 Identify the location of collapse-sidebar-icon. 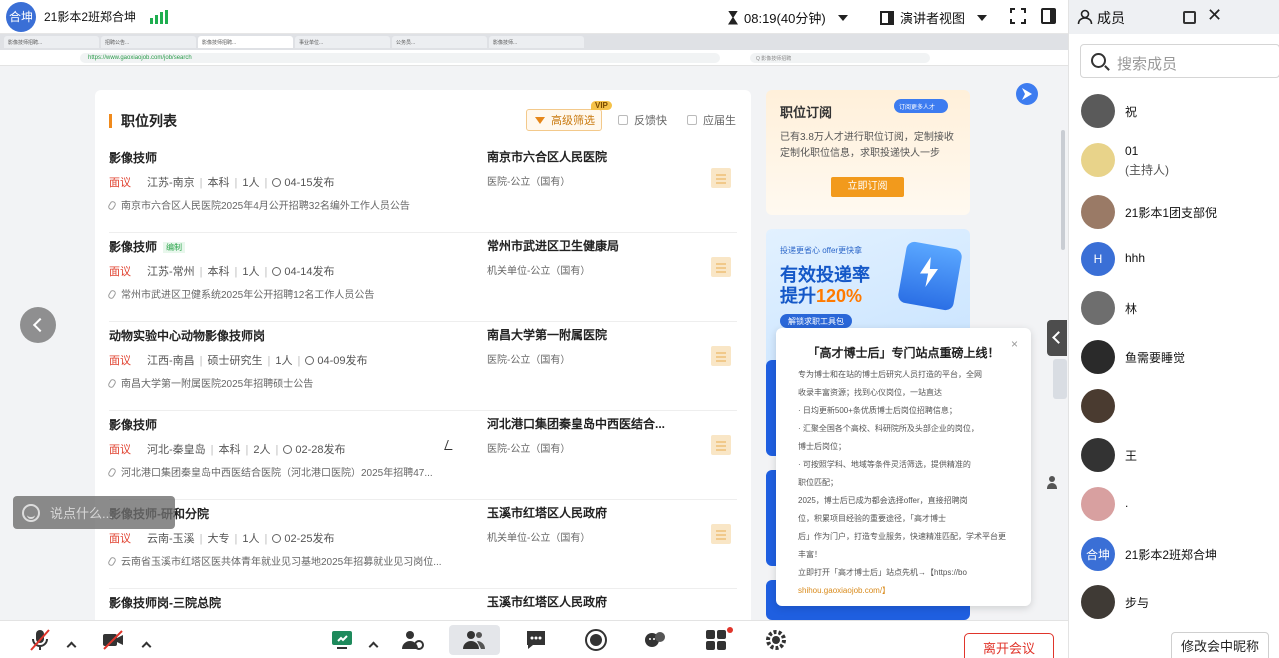
(1057, 338).